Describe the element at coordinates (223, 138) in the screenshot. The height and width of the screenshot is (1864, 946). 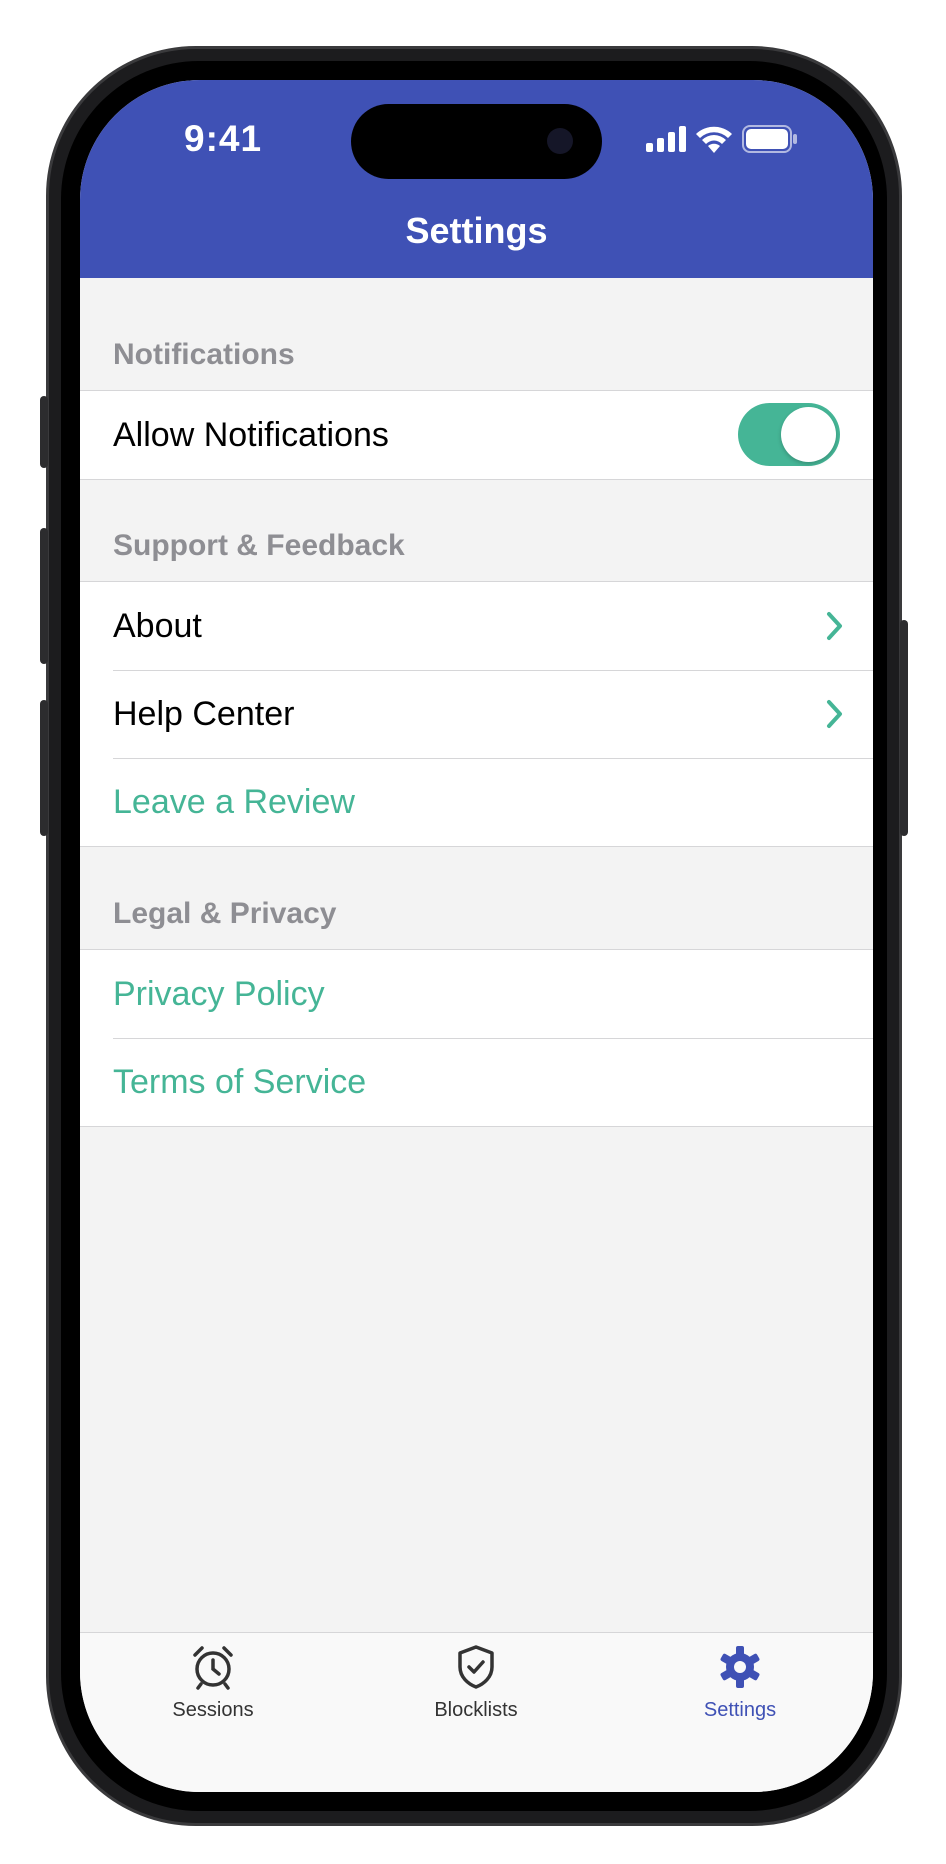
I see `status-time: 9:41` at that location.